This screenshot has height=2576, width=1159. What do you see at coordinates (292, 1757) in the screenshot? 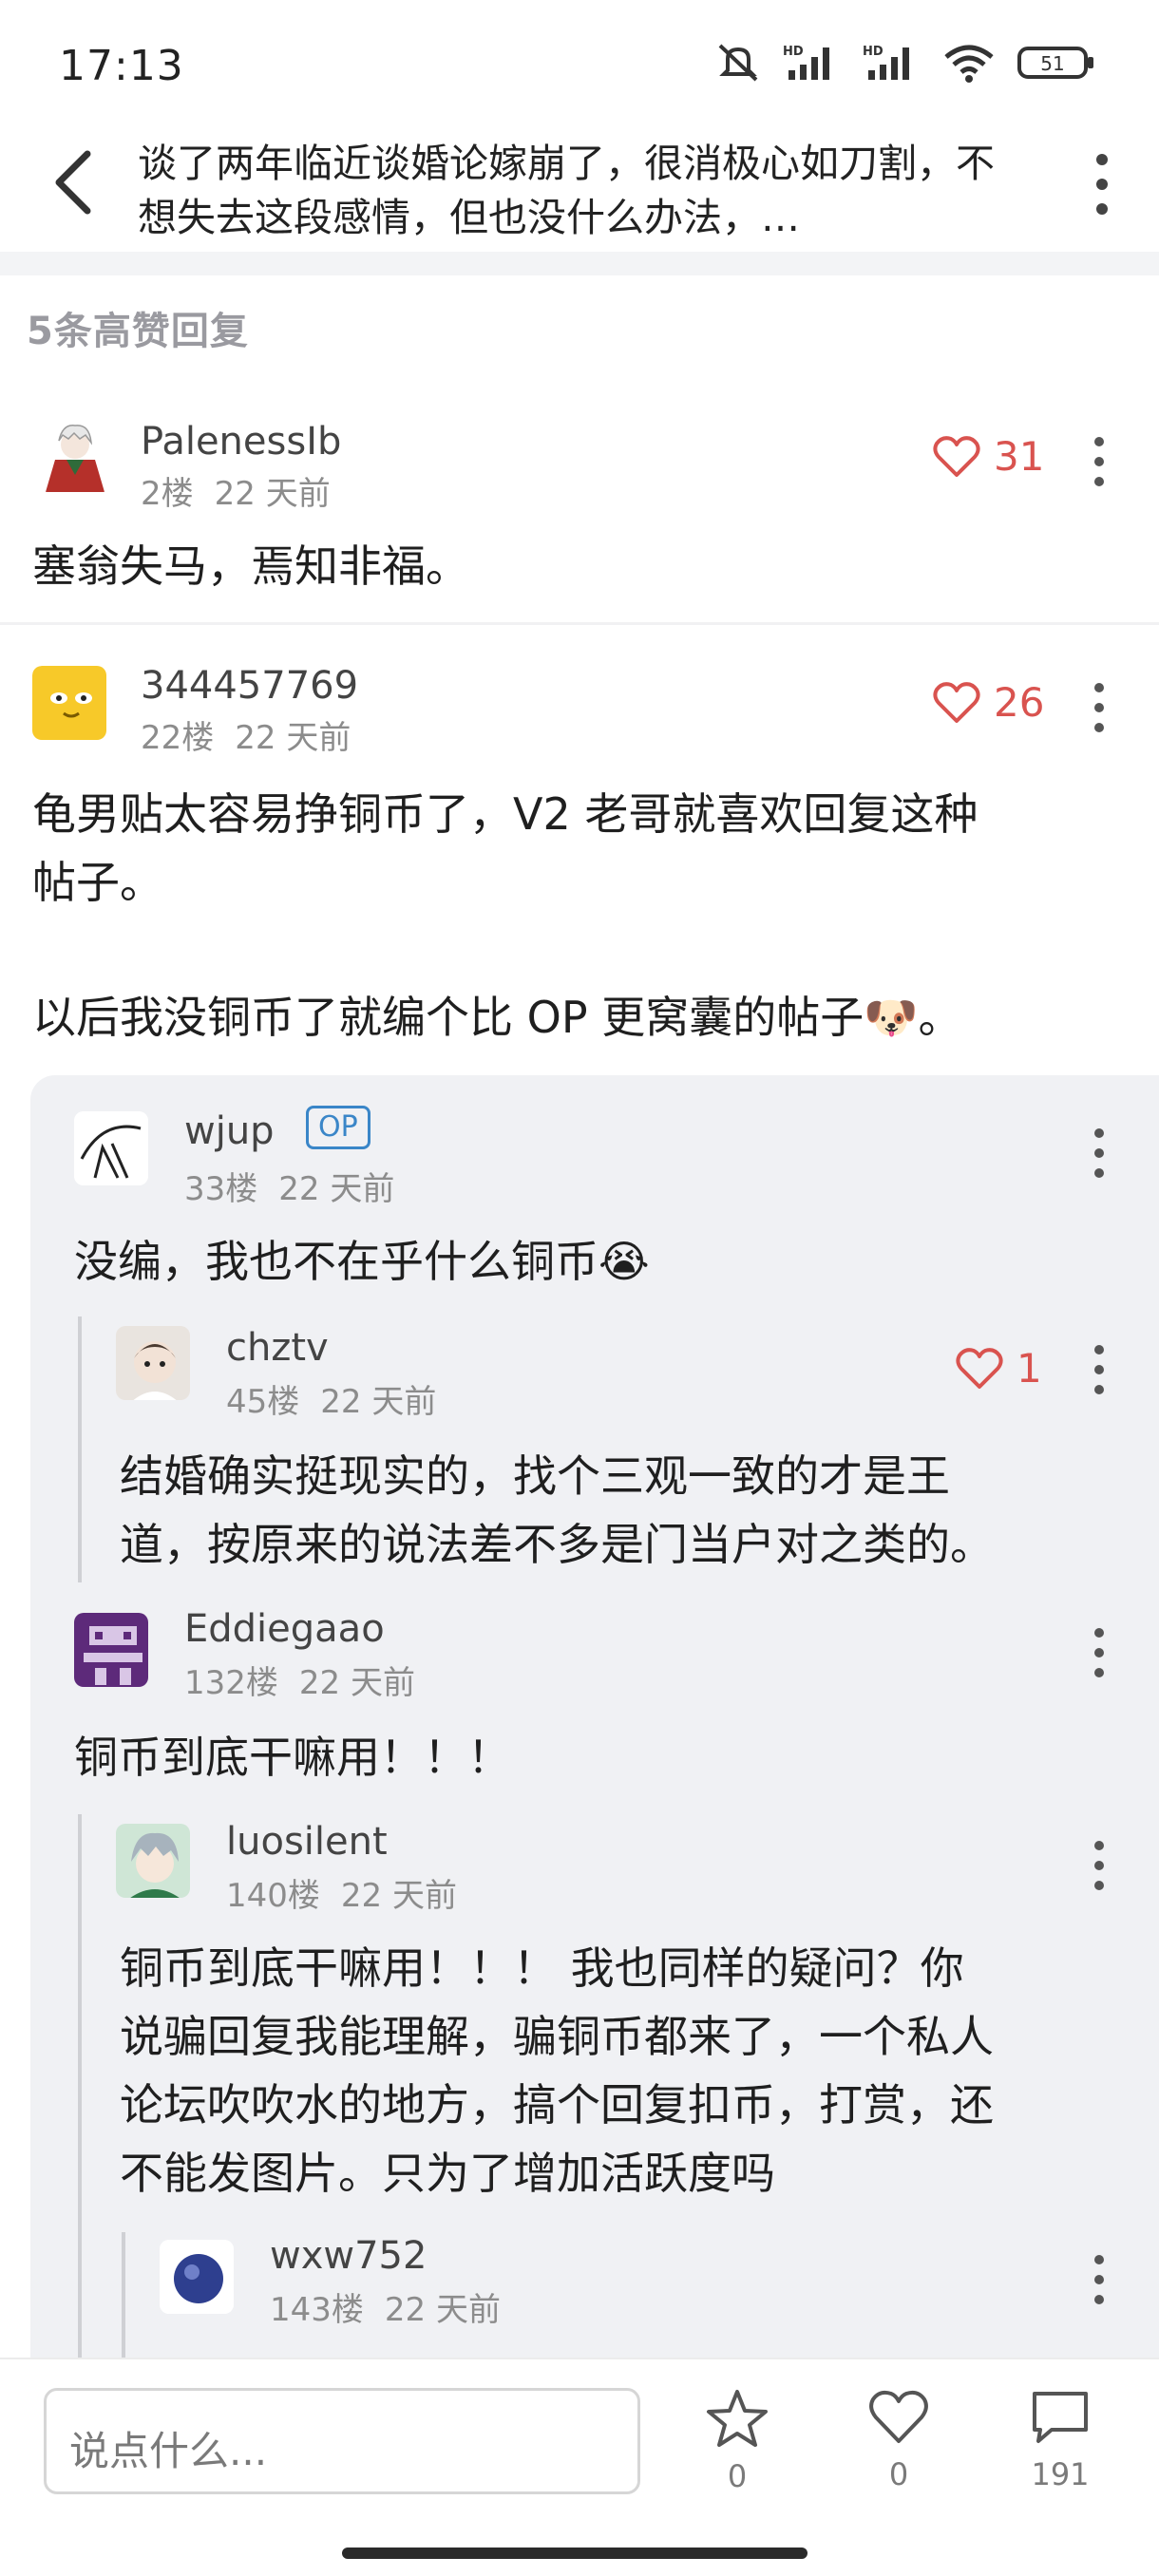
I see `comment-text: 铜币到底干嘛用！！！` at bounding box center [292, 1757].